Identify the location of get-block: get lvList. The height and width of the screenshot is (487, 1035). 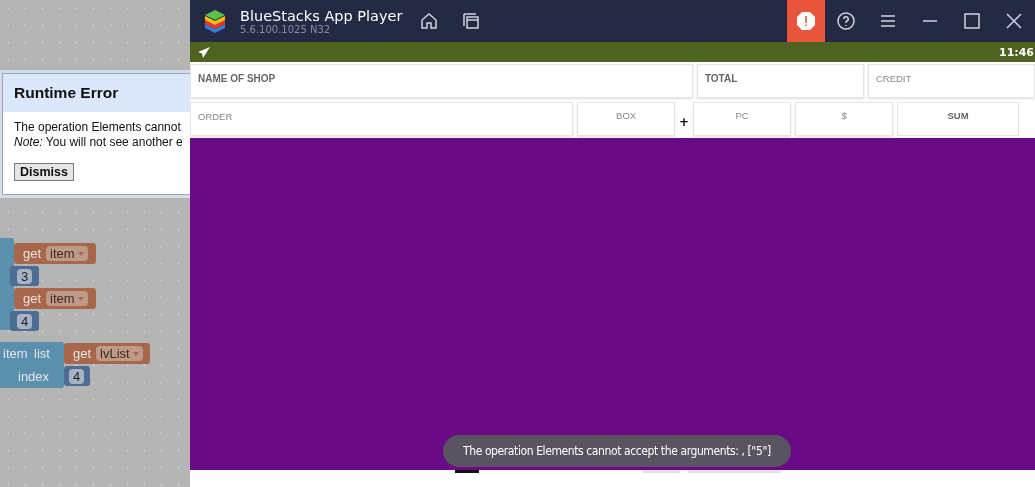
(107, 353).